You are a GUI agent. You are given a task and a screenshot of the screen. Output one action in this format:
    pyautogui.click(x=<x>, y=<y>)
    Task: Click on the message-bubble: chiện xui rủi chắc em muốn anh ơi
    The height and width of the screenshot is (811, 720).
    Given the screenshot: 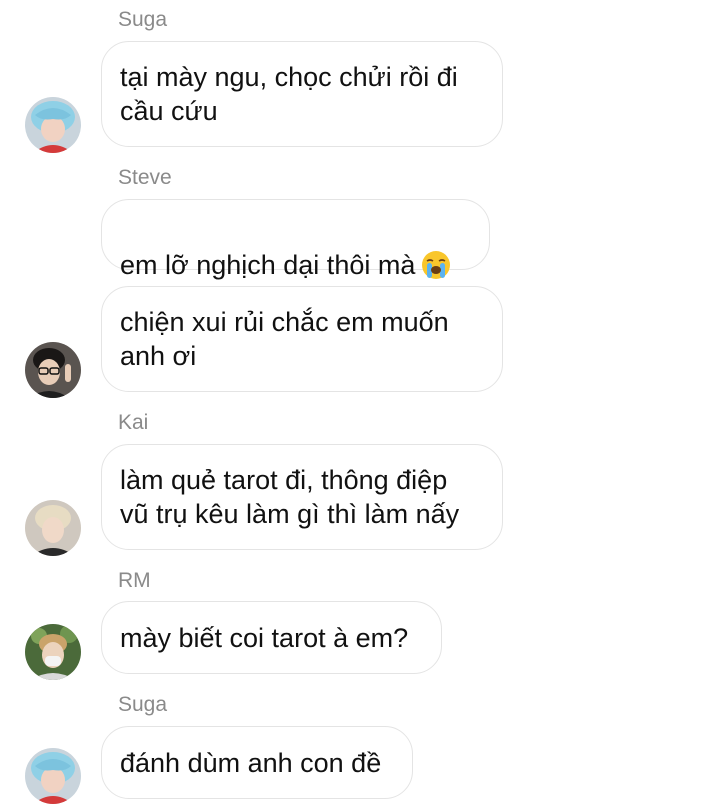 What is the action you would take?
    pyautogui.click(x=302, y=339)
    